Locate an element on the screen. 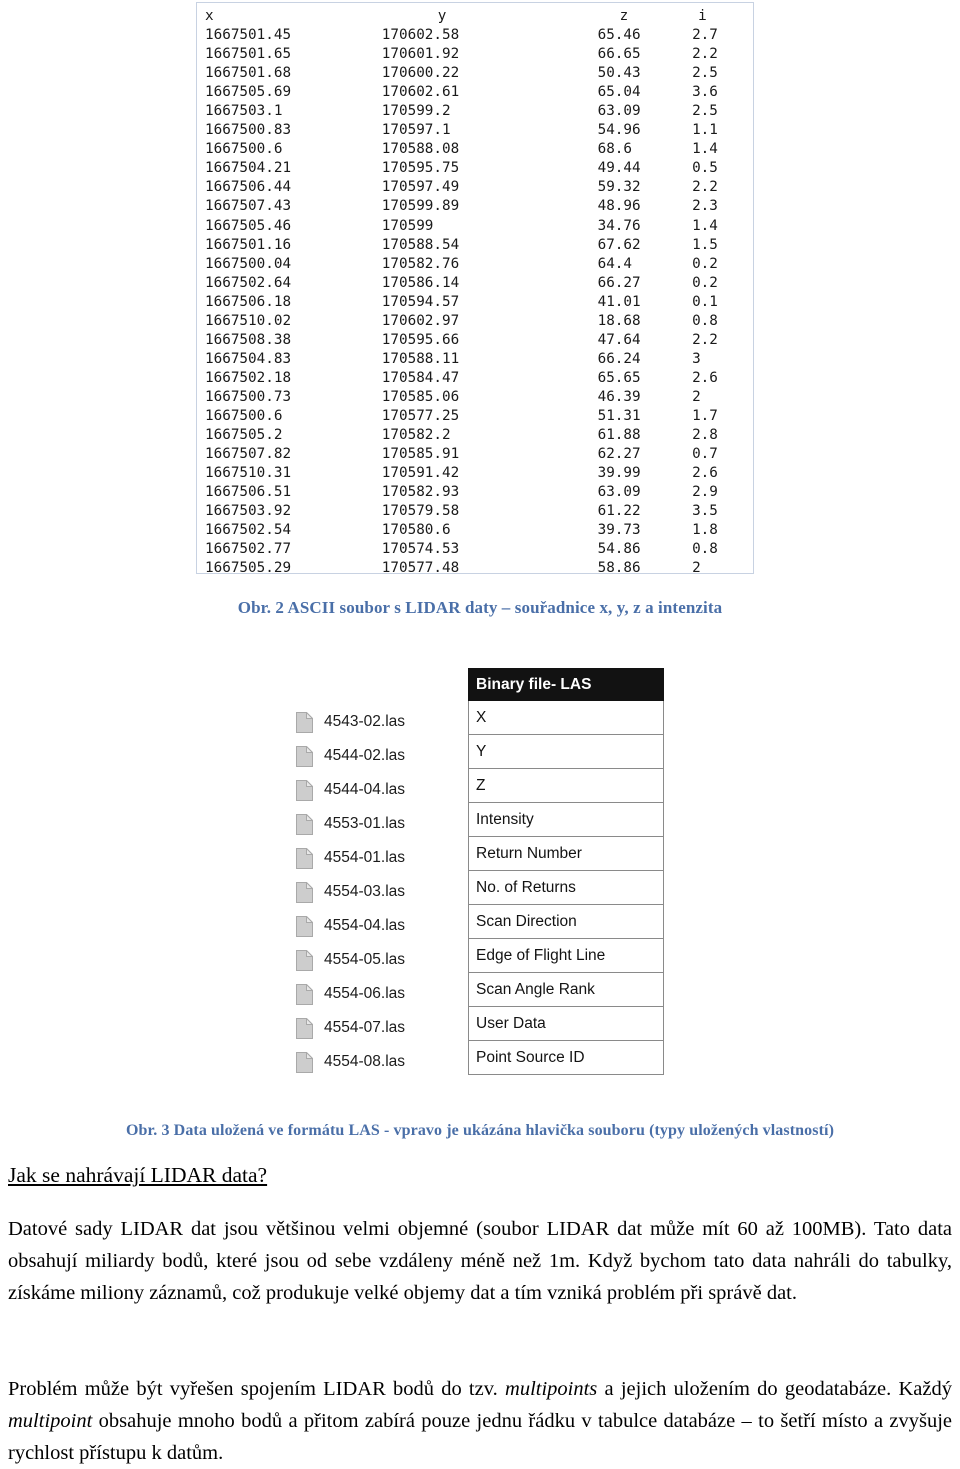 Image resolution: width=960 pixels, height=1469 pixels. ascii-cell-x: 1667505.46 is located at coordinates (248, 225).